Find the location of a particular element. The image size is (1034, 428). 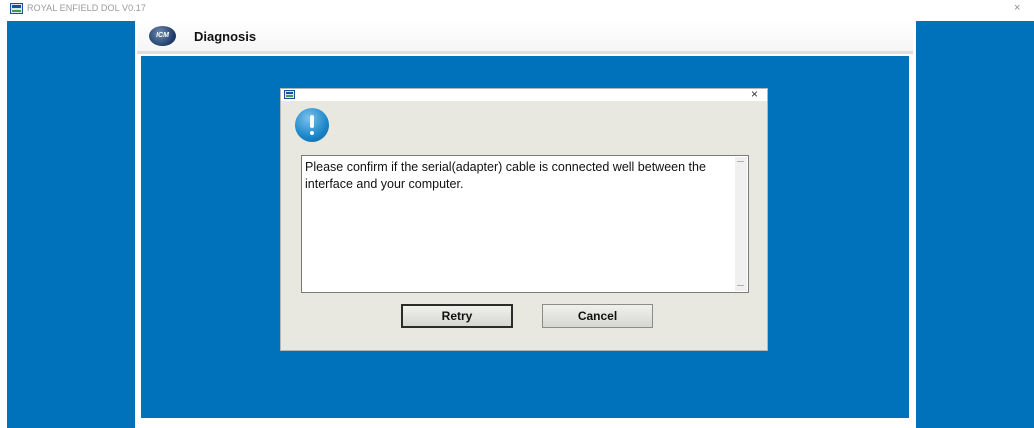

exclamation-dot is located at coordinates (312, 133).